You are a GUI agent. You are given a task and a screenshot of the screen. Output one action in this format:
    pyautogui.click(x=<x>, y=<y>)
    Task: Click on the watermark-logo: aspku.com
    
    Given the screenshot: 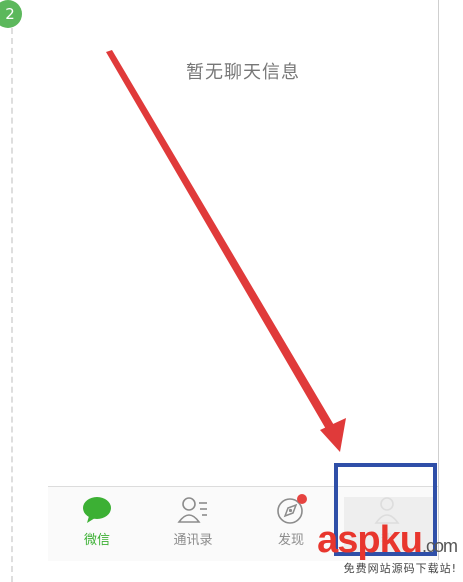 What is the action you would take?
    pyautogui.click(x=387, y=540)
    